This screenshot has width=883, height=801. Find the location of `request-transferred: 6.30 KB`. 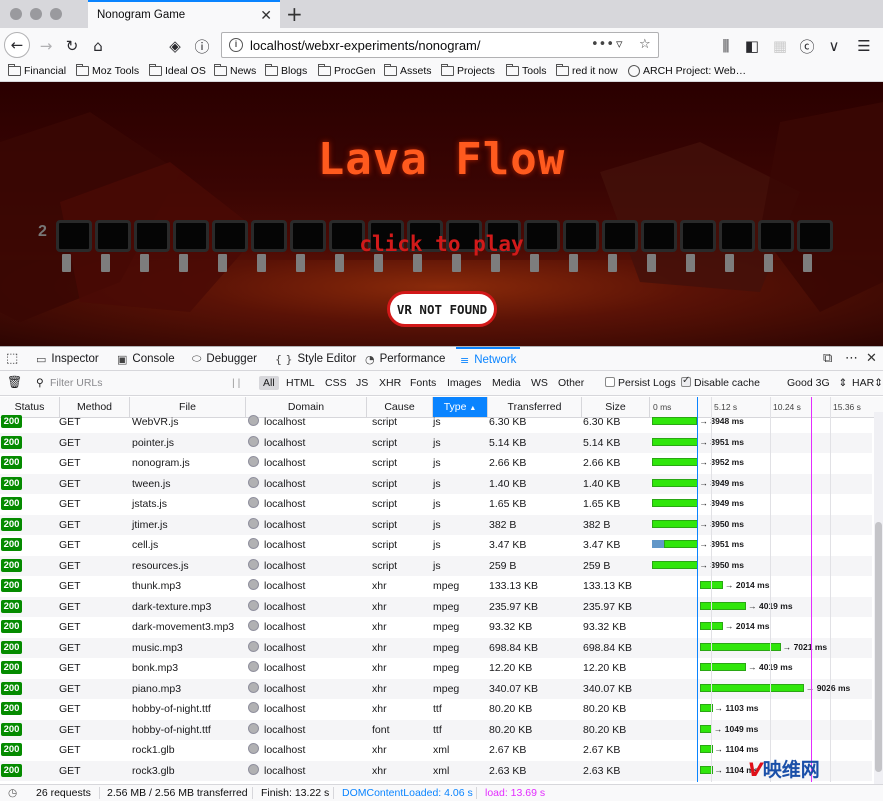

request-transferred: 6.30 KB is located at coordinates (508, 422).